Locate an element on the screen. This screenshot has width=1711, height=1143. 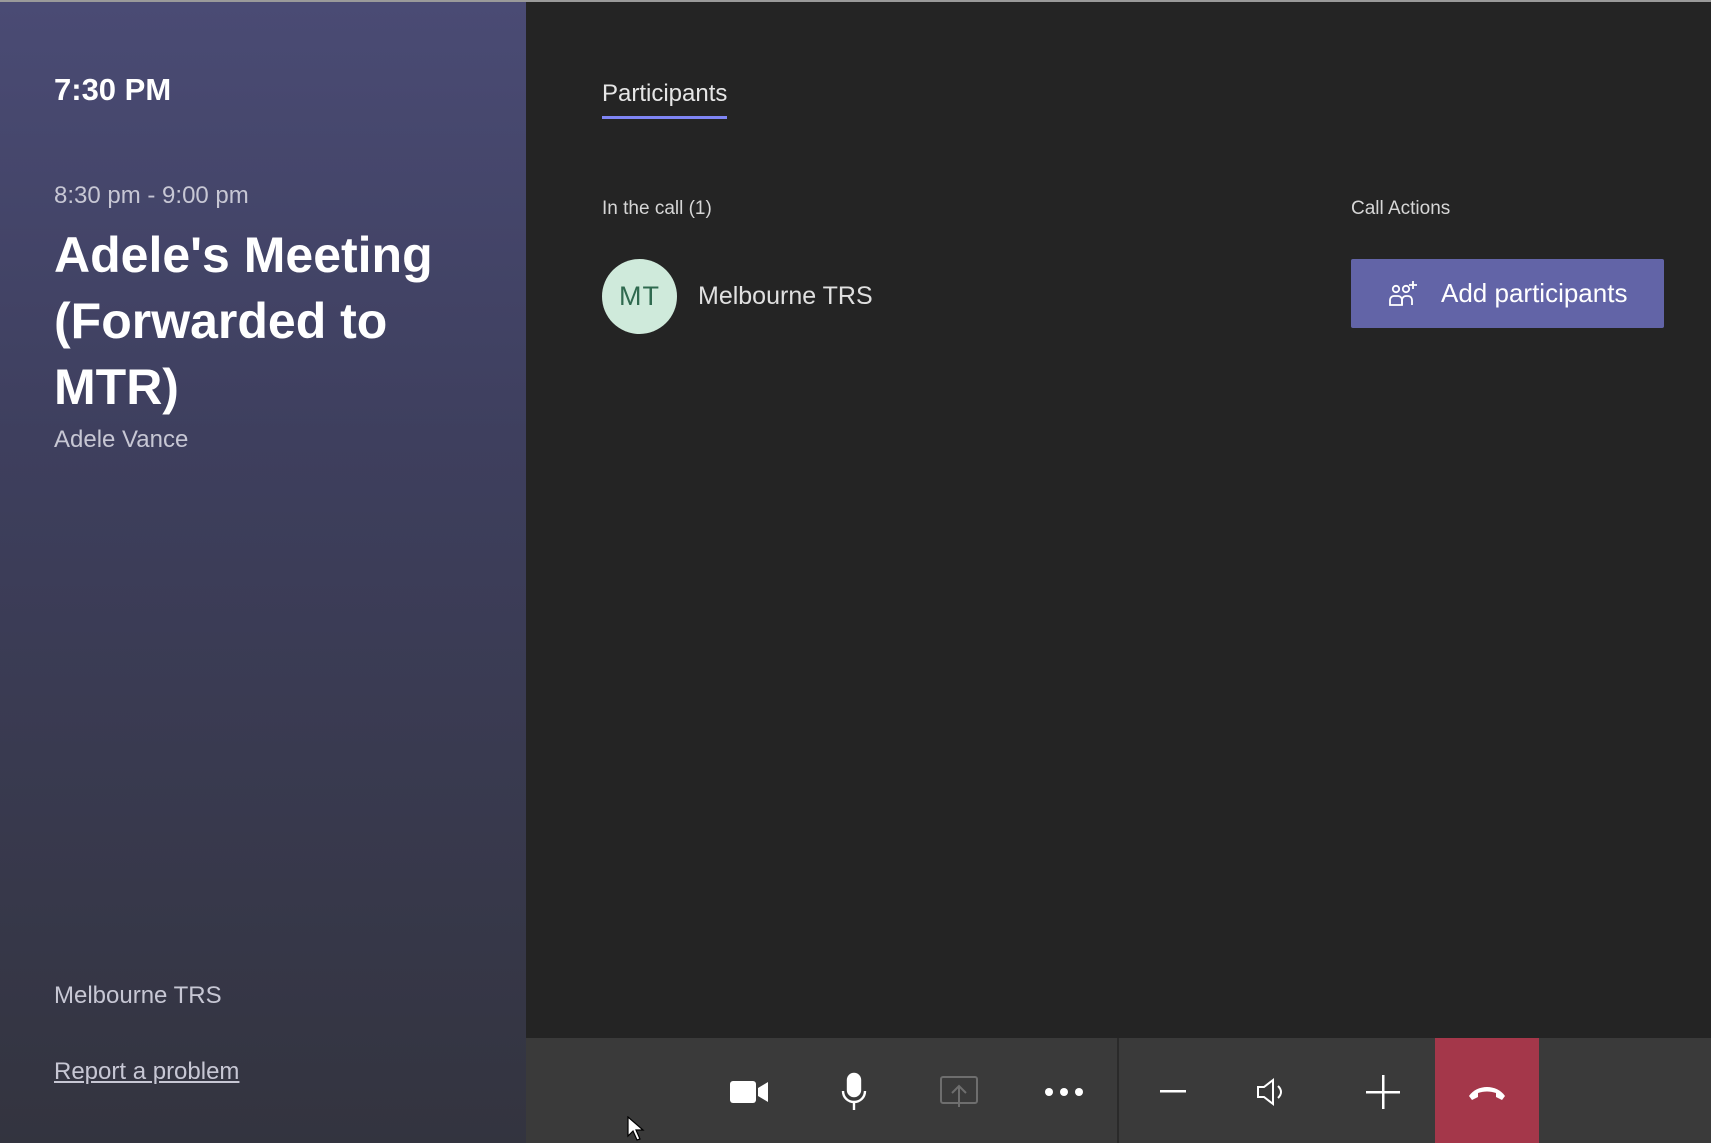
add-people-icon is located at coordinates (1403, 294).